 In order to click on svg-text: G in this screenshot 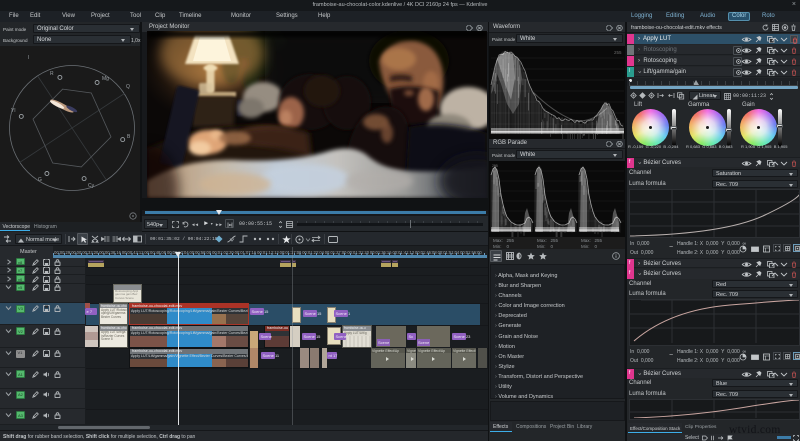, I will do `click(40, 180)`.